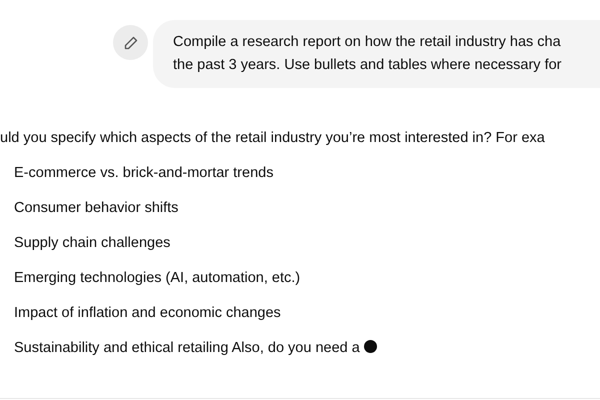  Describe the element at coordinates (376, 54) in the screenshot. I see `message-bubble: Compile a research report on how the retail industry has cha the past 3 years. Use bullets and tables where necessary for` at that location.